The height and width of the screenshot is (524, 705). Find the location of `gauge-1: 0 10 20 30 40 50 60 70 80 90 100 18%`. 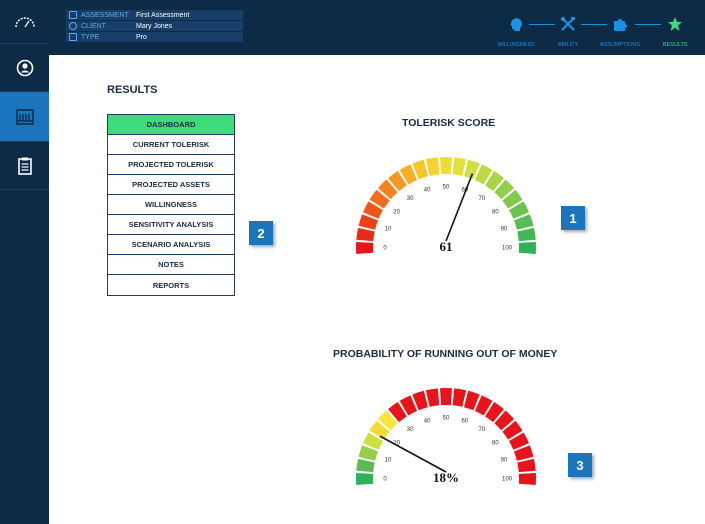

gauge-1: 0 10 20 30 40 50 60 70 80 90 100 18% is located at coordinates (446, 437).